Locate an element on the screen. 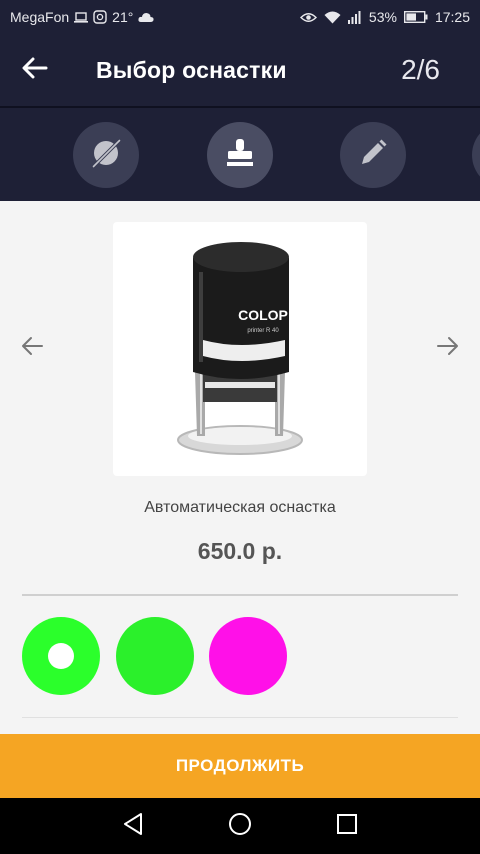 The width and height of the screenshot is (480, 854). stamp-image: COLOP printer R 40 is located at coordinates (240, 348).